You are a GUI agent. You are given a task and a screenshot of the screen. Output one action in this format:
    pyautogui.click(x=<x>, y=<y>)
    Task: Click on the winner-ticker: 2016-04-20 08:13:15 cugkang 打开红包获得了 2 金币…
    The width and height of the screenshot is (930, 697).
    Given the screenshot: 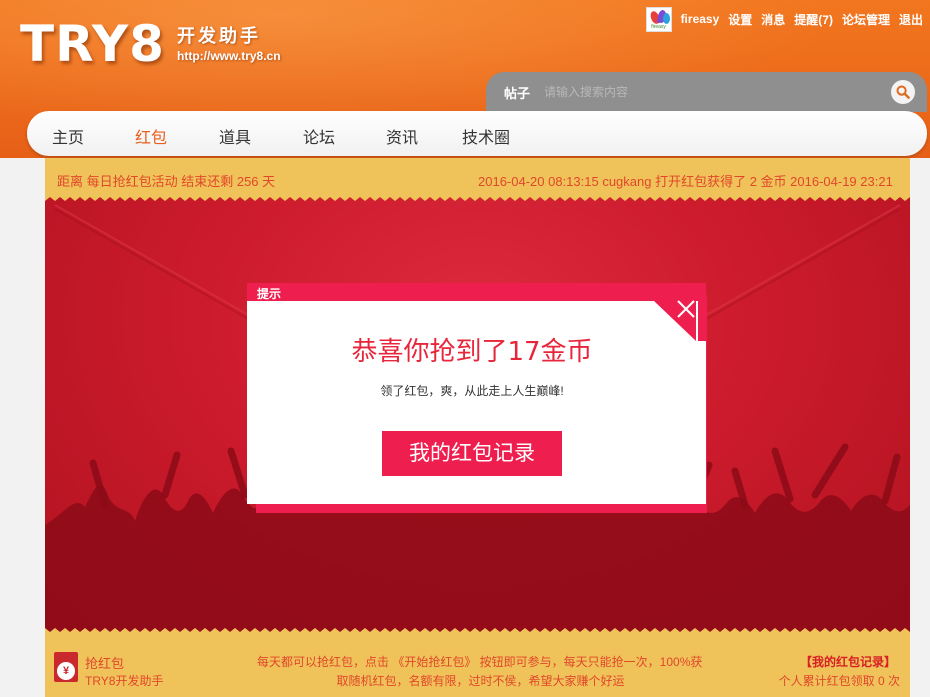 What is the action you would take?
    pyautogui.click(x=685, y=181)
    